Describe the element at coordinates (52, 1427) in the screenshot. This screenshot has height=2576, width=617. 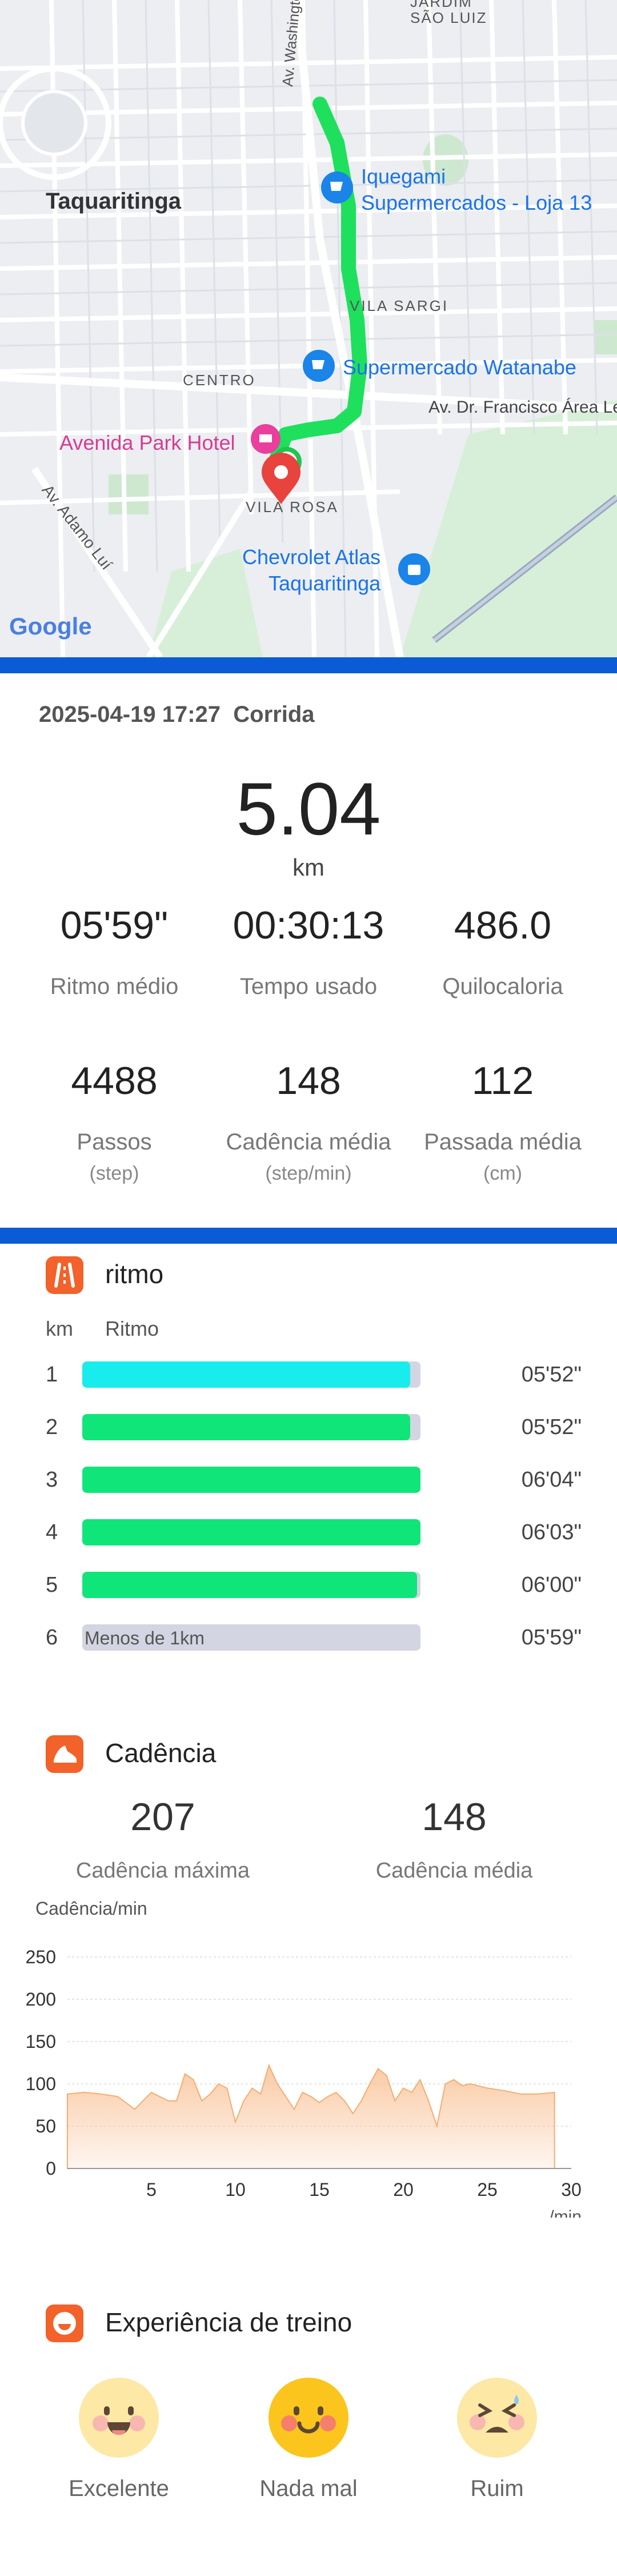
I see `pace-row-km: 2` at that location.